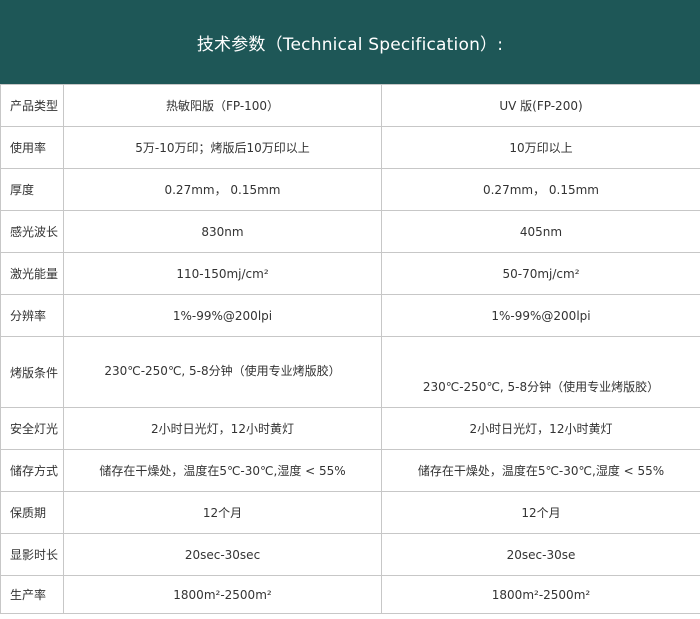 This screenshot has height=619, width=700. What do you see at coordinates (540, 315) in the screenshot?
I see `uv-value: 1%-99%@200lpi` at bounding box center [540, 315].